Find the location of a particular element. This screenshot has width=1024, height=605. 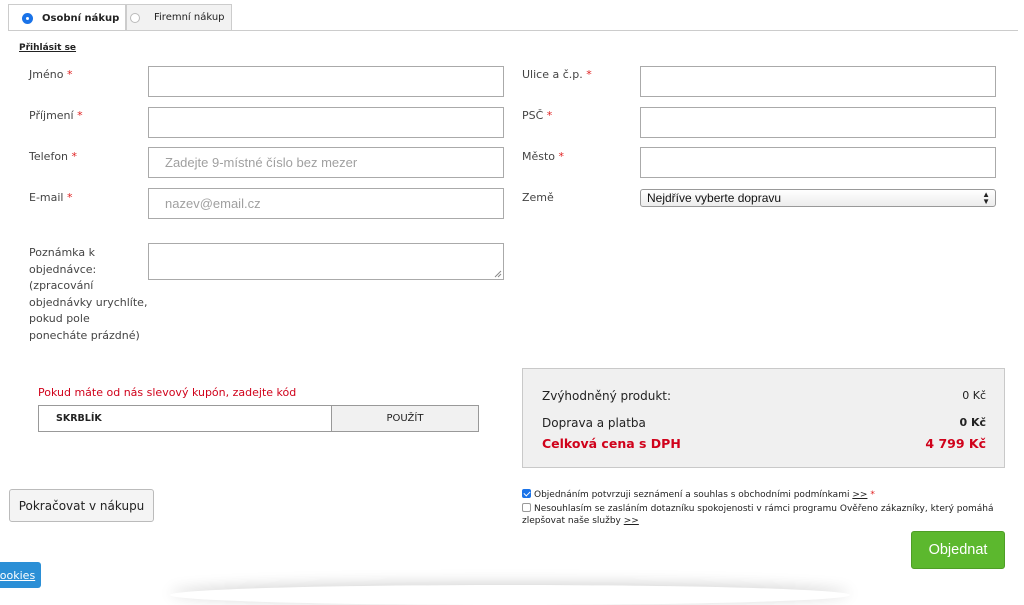

continue-shopping-button: Pokračovat v nákupu is located at coordinates (81, 505).